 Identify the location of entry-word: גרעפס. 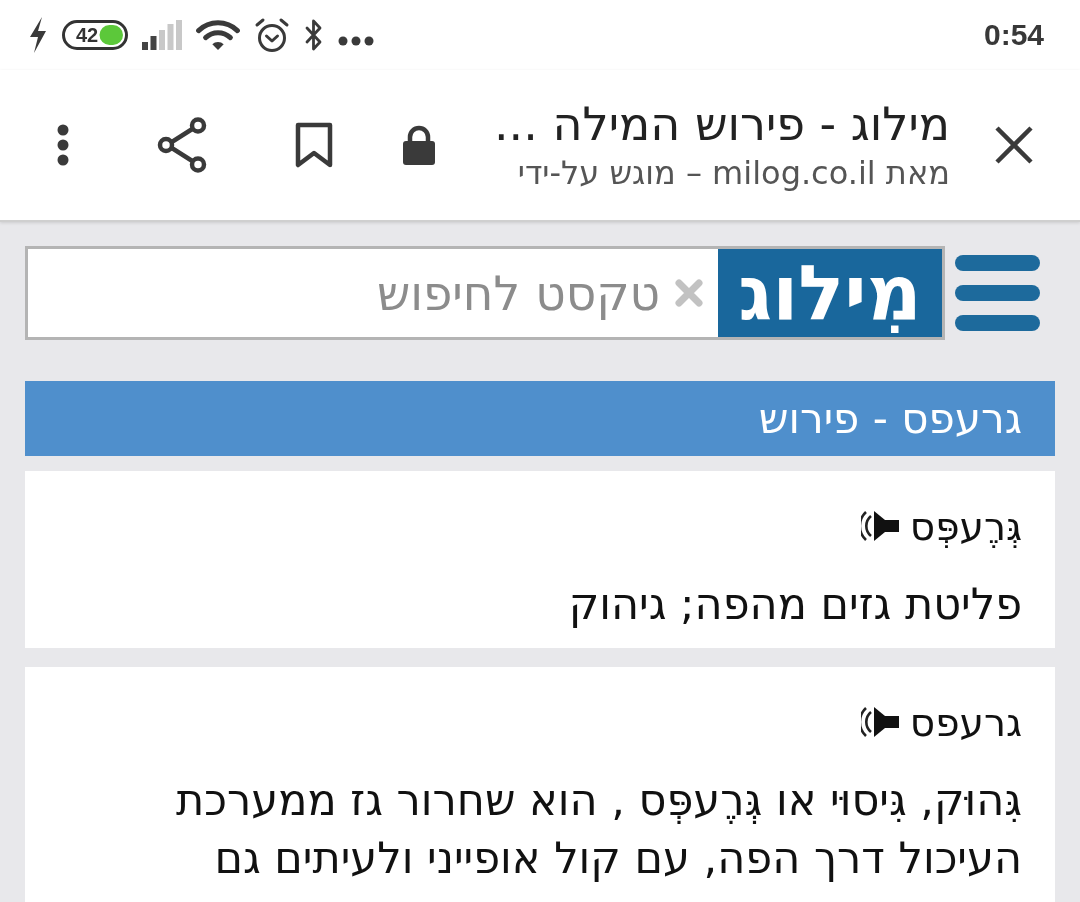
(965, 722).